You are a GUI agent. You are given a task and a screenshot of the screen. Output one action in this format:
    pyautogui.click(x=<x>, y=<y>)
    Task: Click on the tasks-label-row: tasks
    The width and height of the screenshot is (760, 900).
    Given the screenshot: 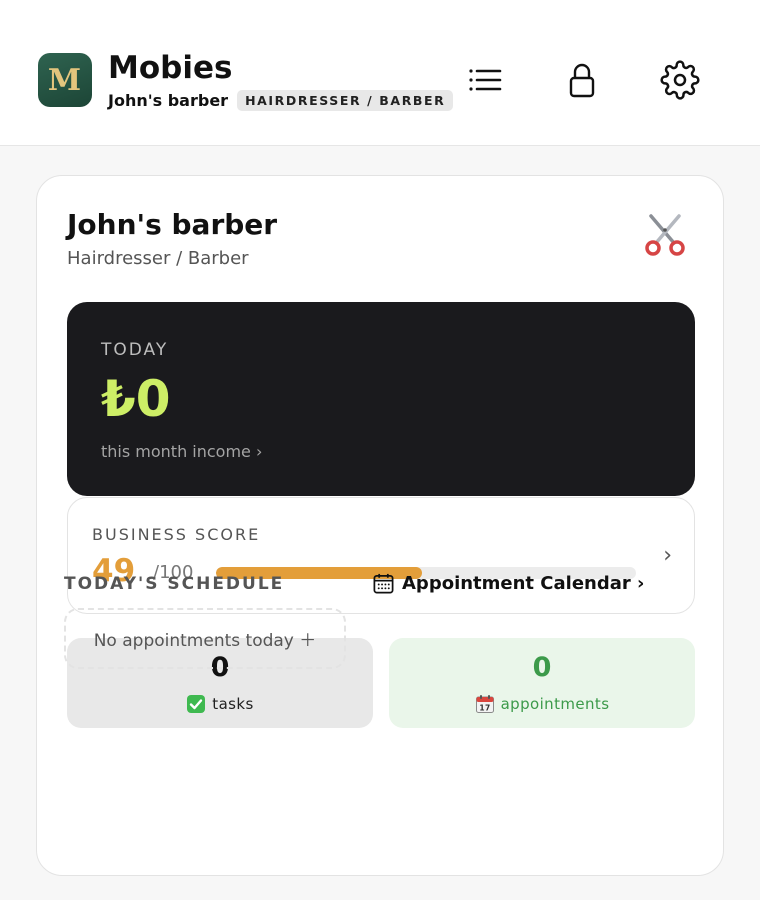 What is the action you would take?
    pyautogui.click(x=220, y=704)
    